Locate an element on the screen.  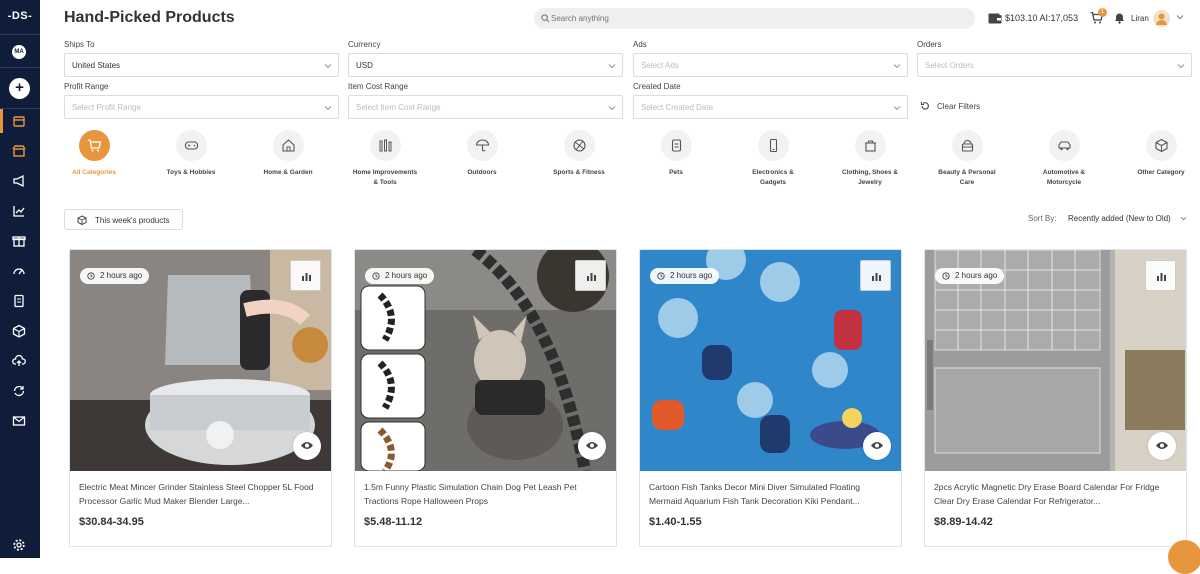
beauty-icon is located at coordinates (967, 145).